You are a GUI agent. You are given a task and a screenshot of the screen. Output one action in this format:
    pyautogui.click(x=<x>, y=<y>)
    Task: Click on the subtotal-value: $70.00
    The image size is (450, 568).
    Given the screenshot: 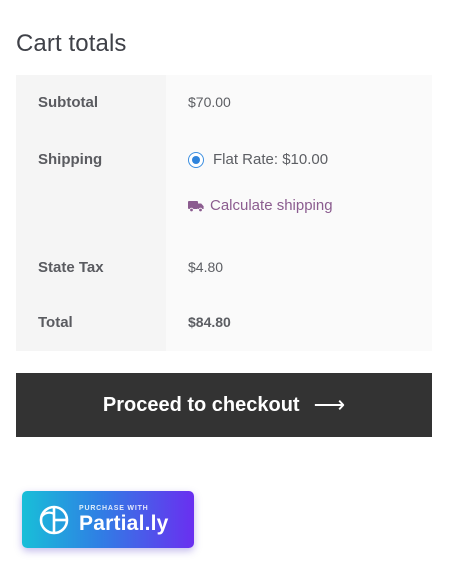 What is the action you would take?
    pyautogui.click(x=299, y=103)
    